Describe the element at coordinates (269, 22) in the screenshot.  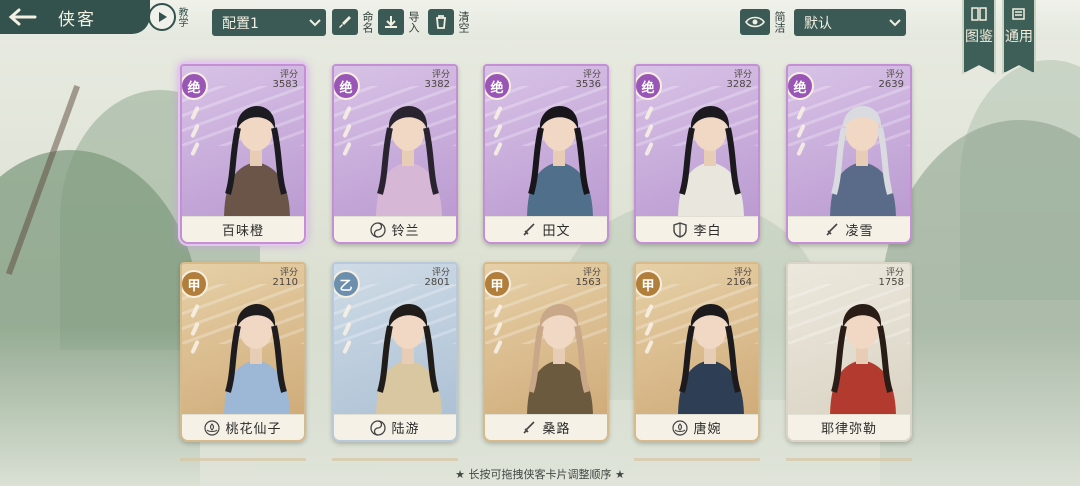
I see `config-select: 配置1` at that location.